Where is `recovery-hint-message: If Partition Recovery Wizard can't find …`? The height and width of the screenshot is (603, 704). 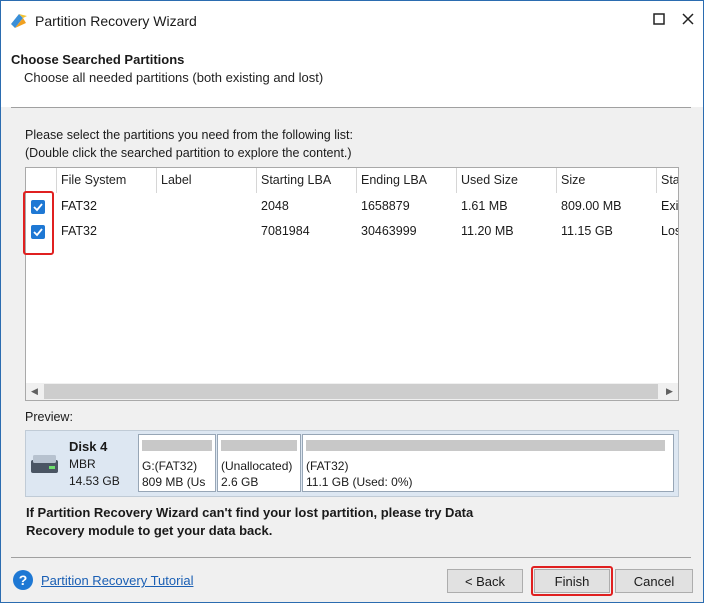
recovery-hint-message: If Partition Recovery Wizard can't find … is located at coordinates (250, 521).